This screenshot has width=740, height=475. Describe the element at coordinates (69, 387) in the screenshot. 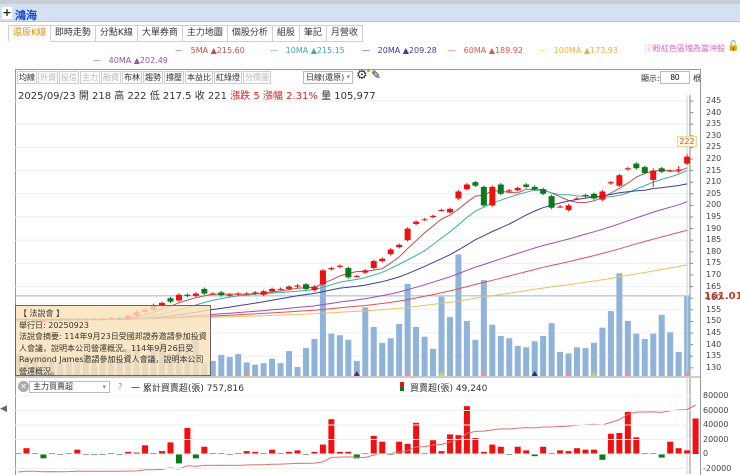

I see `indicator-select: 主力買賣超 ▾` at that location.